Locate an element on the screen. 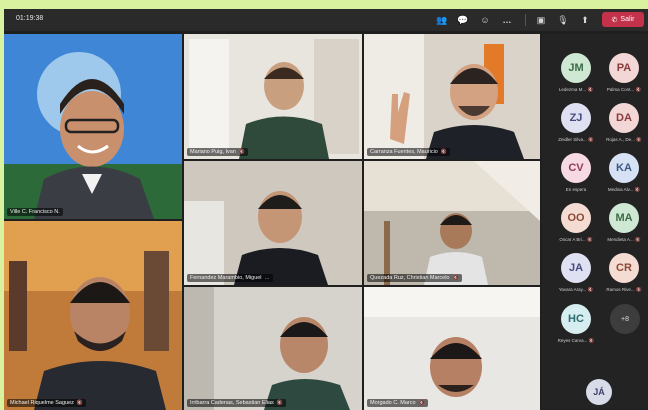 The width and height of the screenshot is (648, 410). participant-name: Morgado C. Marco is located at coordinates (393, 403).